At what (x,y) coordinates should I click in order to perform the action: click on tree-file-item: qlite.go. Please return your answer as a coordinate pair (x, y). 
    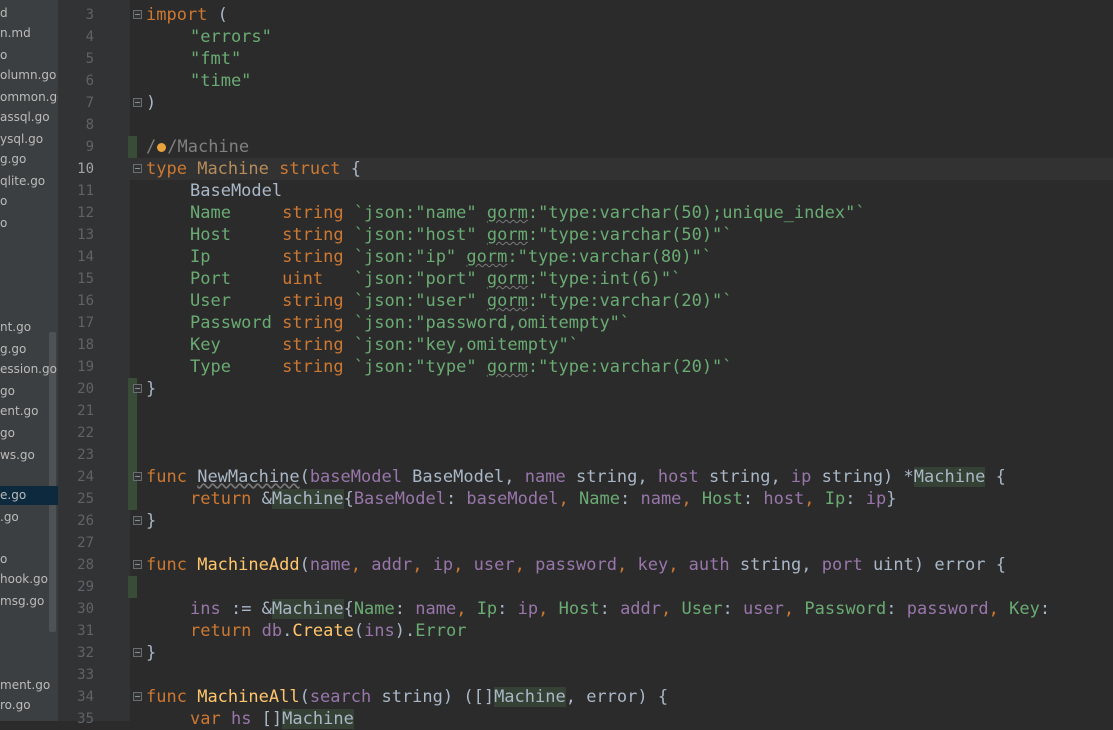
    Looking at the image, I should click on (29, 181).